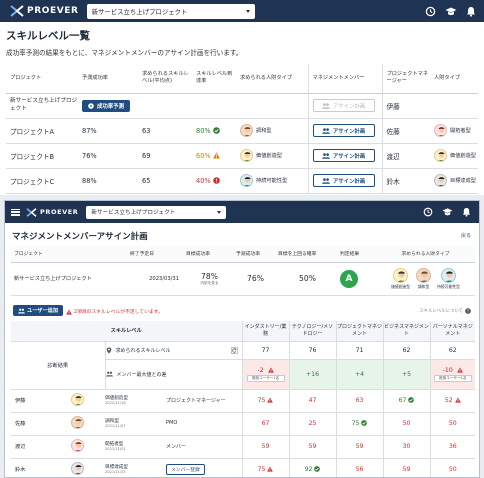 This screenshot has width=484, height=478. Describe the element at coordinates (274, 180) in the screenshot. I see `required-type: 持続可能性型` at that location.